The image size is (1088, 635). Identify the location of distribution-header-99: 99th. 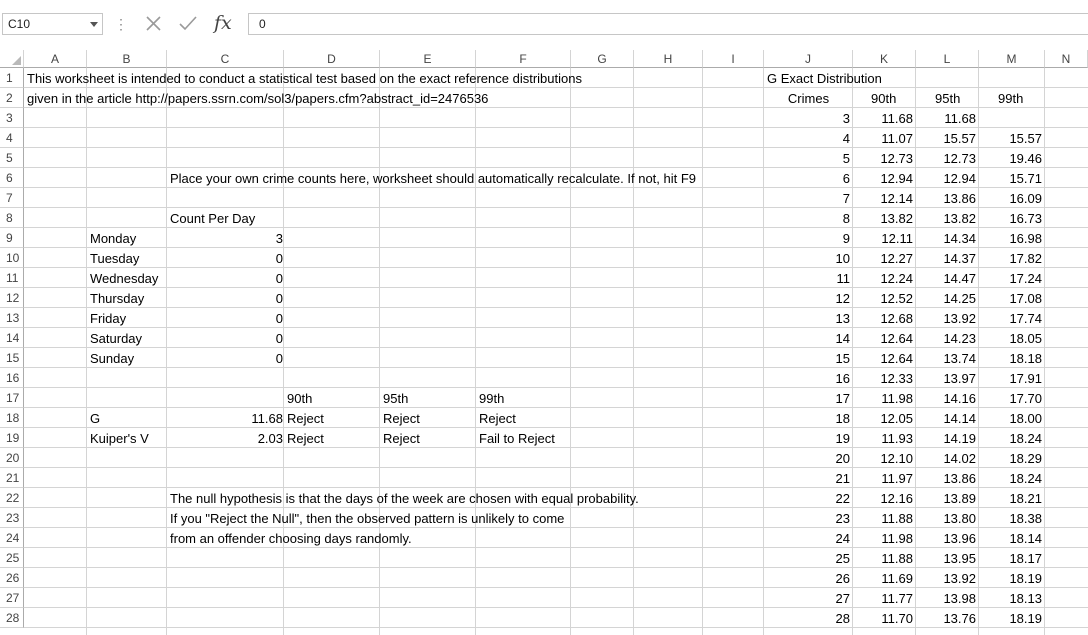
(1010, 98).